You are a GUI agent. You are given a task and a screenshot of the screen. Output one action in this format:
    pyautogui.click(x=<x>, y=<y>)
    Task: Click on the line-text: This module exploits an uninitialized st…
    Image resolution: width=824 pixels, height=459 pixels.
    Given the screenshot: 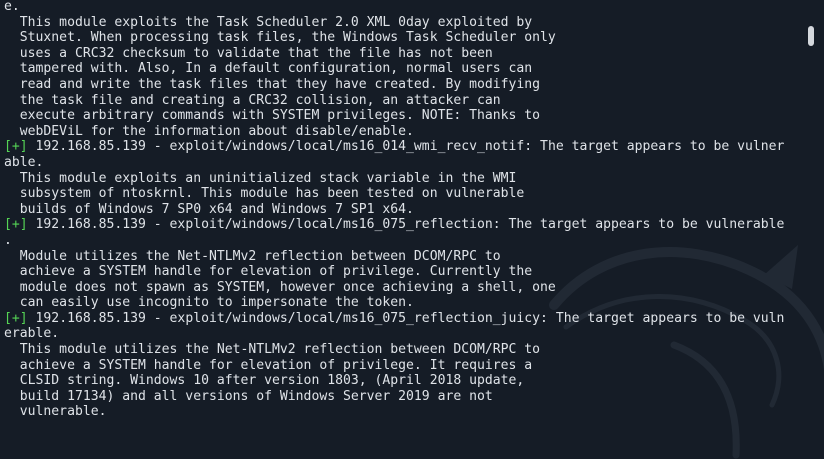 What is the action you would take?
    pyautogui.click(x=260, y=178)
    